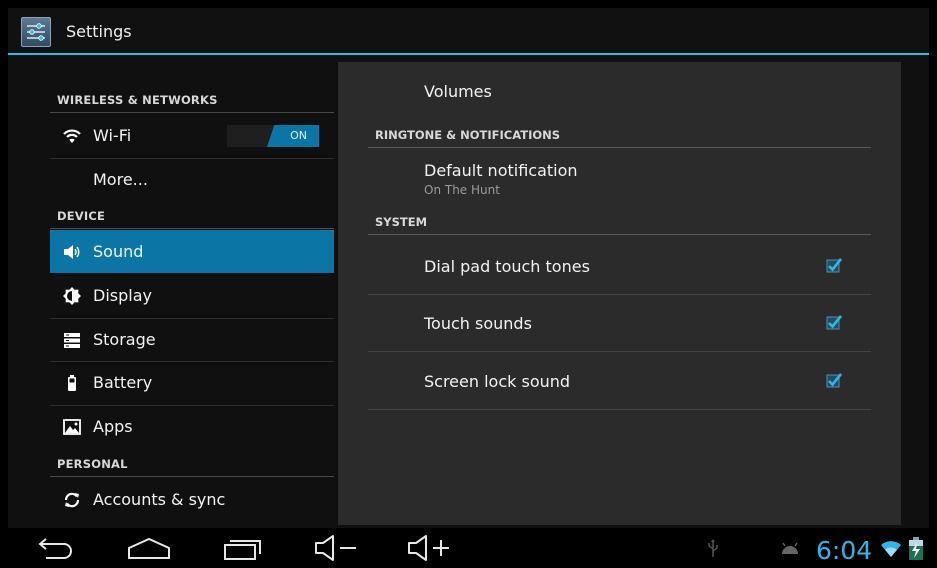 Image resolution: width=937 pixels, height=568 pixels. Describe the element at coordinates (124, 339) in the screenshot. I see `sidebar-item-label: Storage` at that location.